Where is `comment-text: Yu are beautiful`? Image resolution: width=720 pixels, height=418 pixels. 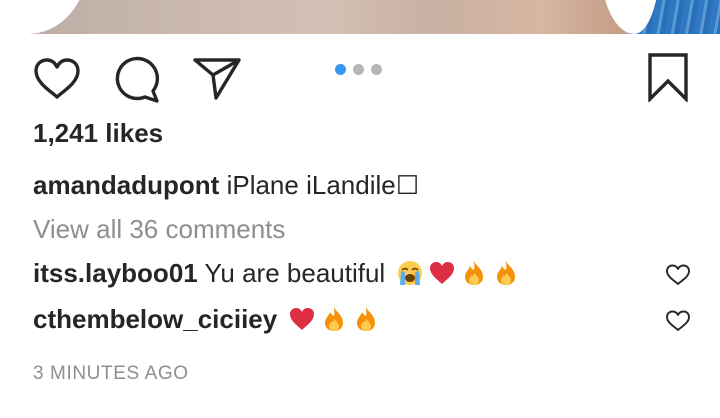 comment-text: Yu are beautiful is located at coordinates (295, 273).